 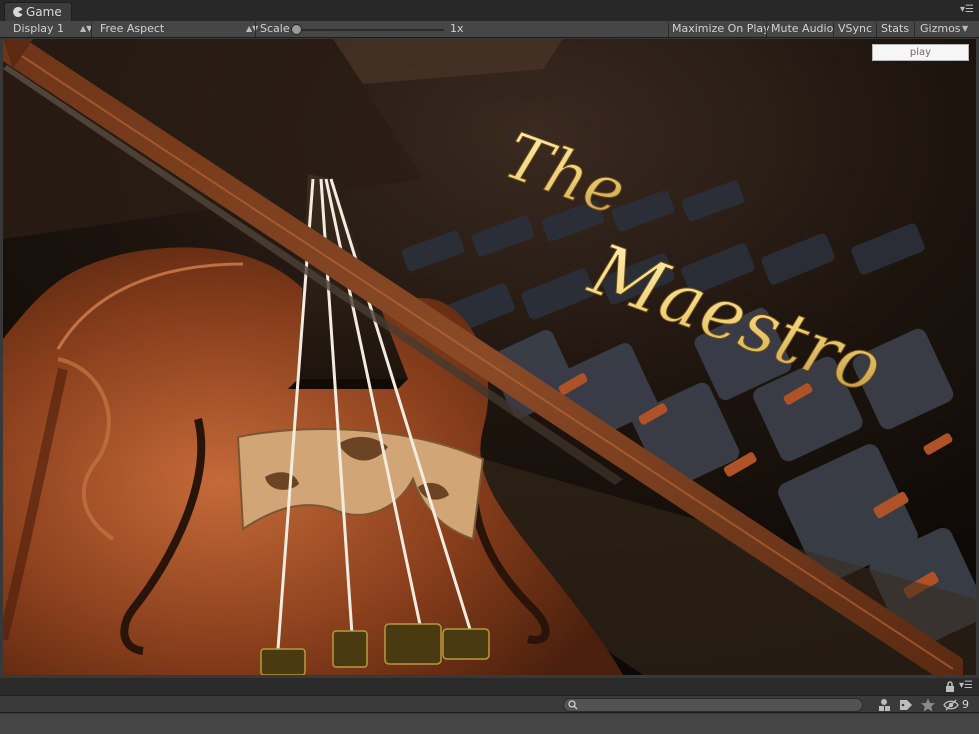 I want to click on maximize-on-play-button: Maximize On Play, so click(x=721, y=29).